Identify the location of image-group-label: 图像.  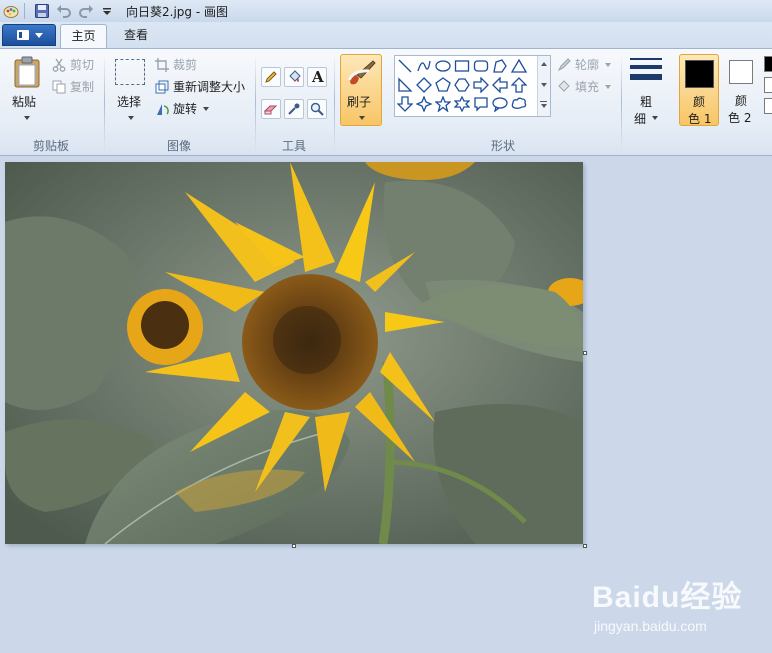
(179, 146).